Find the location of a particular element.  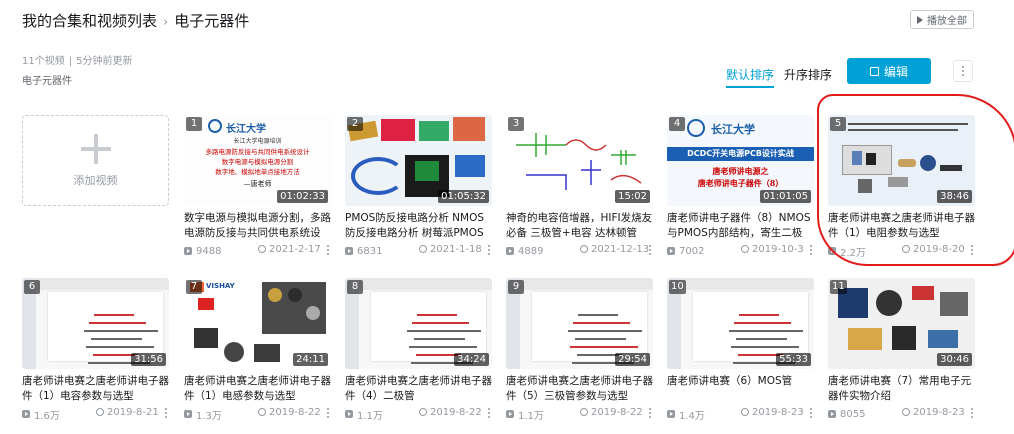

edit-button: 编辑 is located at coordinates (889, 71).